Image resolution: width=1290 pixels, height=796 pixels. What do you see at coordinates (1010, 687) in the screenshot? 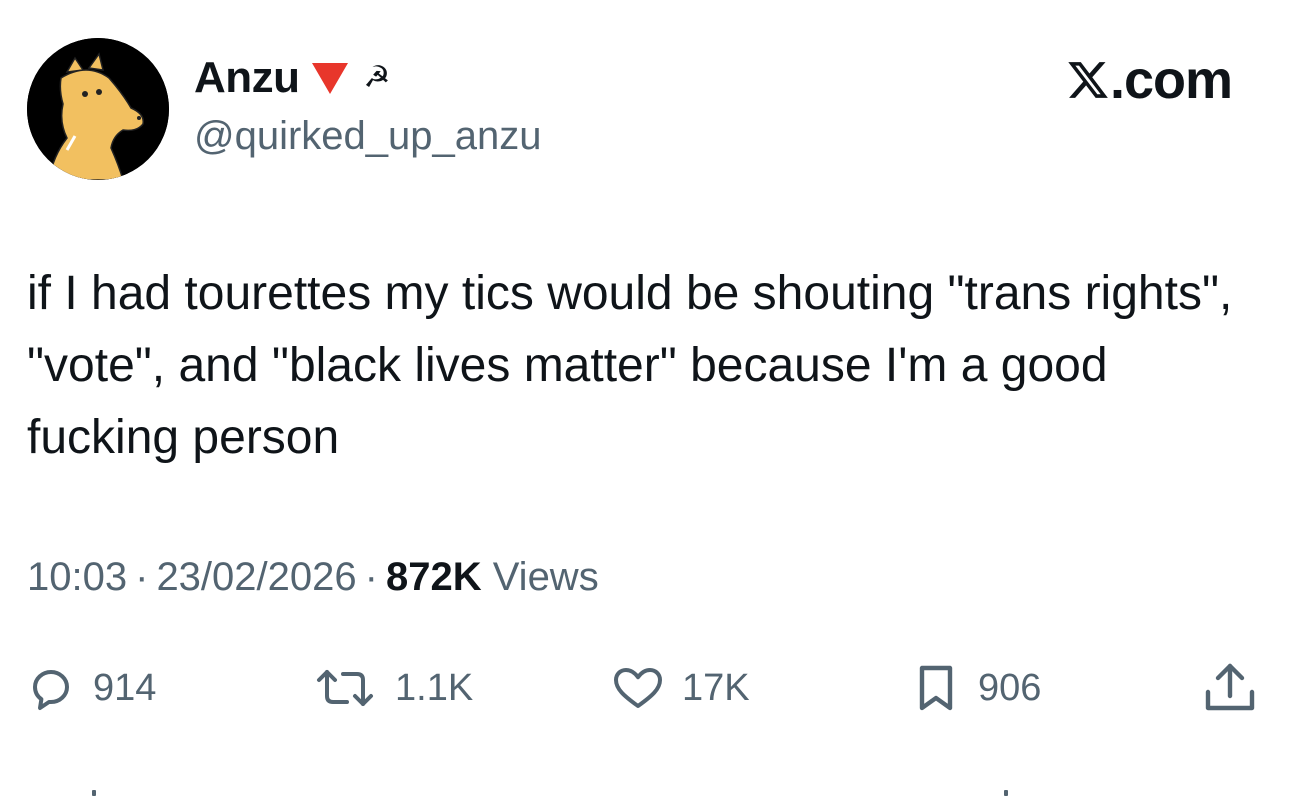
I see `bookmark-count: 906` at bounding box center [1010, 687].